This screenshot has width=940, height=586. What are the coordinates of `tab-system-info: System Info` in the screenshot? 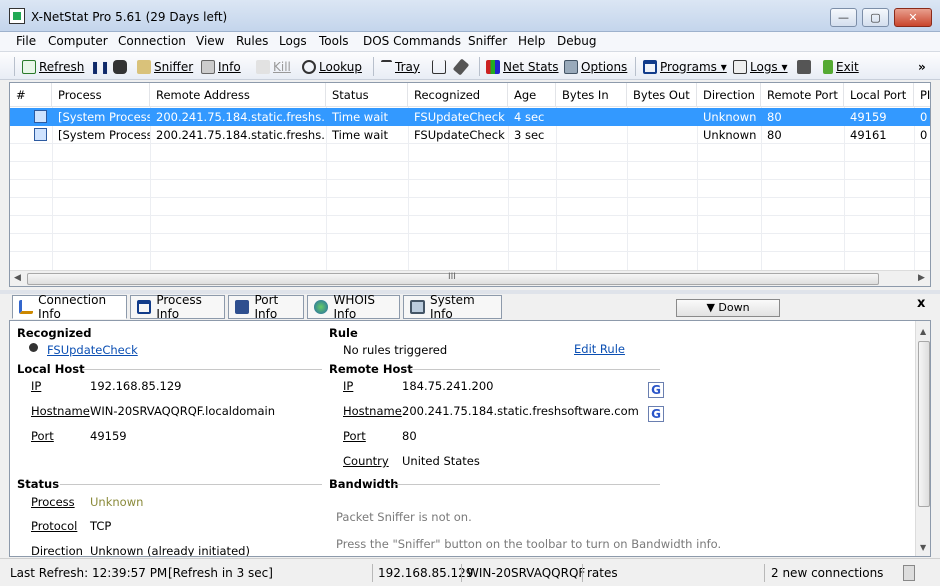 It's located at (452, 307).